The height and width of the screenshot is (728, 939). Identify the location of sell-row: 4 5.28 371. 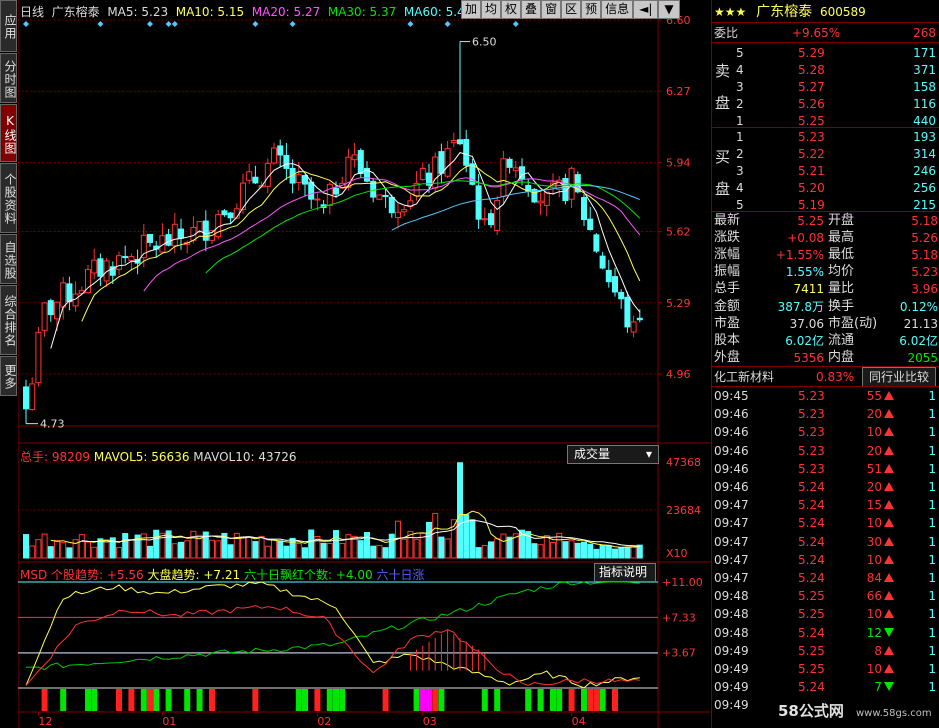
(825, 70).